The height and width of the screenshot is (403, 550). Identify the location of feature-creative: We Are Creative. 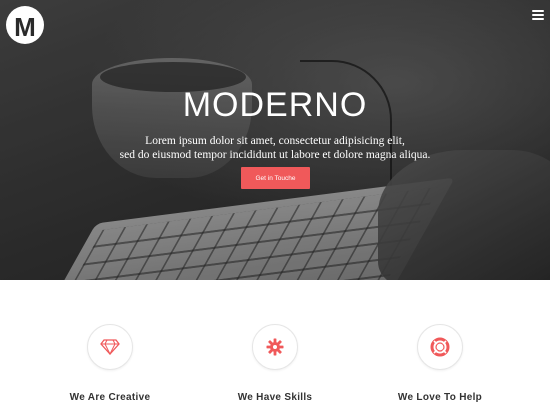
(110, 363).